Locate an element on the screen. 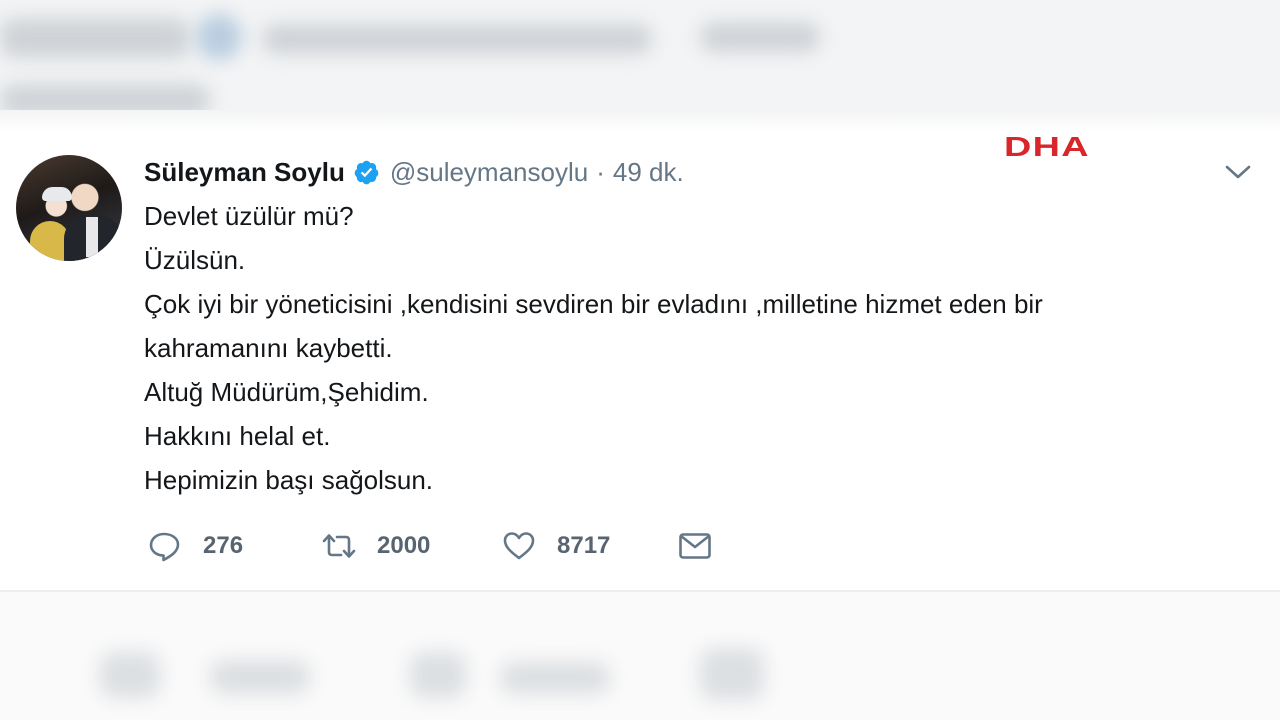 This screenshot has height=720, width=1280. tweet-header: Süleyman Soylu @suleymansoylu · 49 dk. is located at coordinates (414, 172).